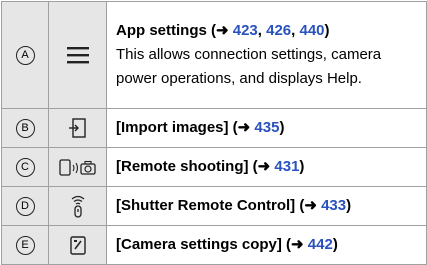 Image resolution: width=427 pixels, height=265 pixels. Describe the element at coordinates (320, 244) in the screenshot. I see `page-link: 442` at that location.